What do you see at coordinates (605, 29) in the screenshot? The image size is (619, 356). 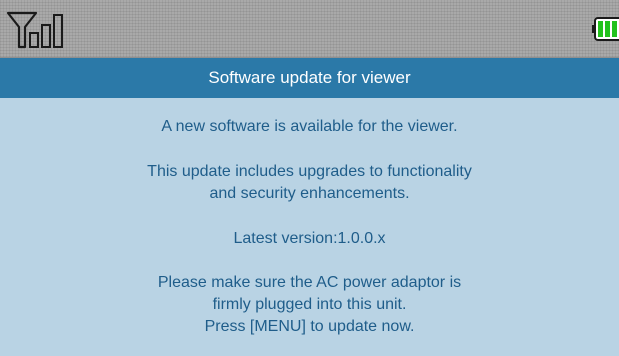 I see `battery-icon` at bounding box center [605, 29].